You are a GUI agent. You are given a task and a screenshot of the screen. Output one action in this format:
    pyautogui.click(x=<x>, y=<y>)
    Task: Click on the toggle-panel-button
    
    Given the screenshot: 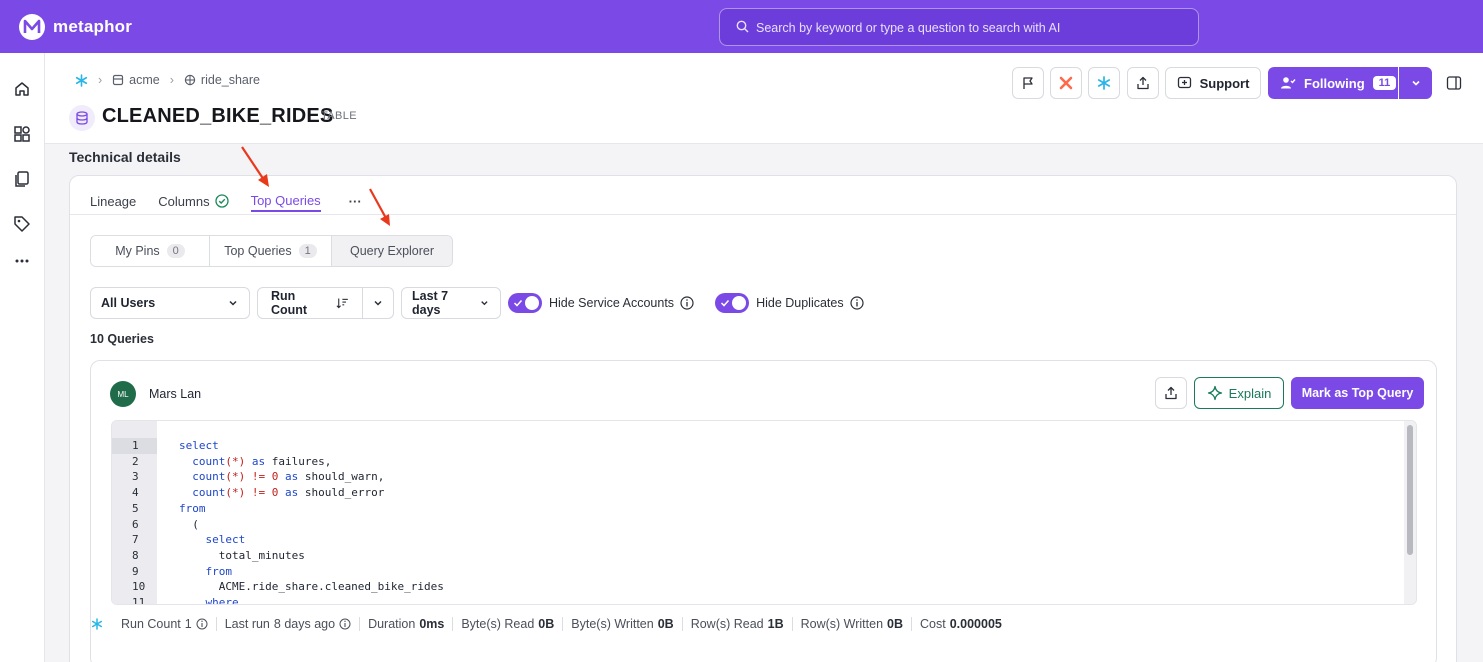 What is the action you would take?
    pyautogui.click(x=1454, y=83)
    